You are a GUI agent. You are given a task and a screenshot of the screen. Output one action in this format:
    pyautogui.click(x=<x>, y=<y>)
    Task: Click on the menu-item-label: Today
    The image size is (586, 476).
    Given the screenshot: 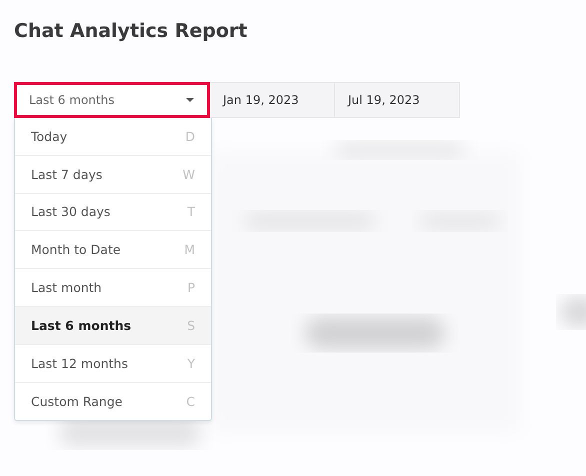 What is the action you would take?
    pyautogui.click(x=49, y=136)
    